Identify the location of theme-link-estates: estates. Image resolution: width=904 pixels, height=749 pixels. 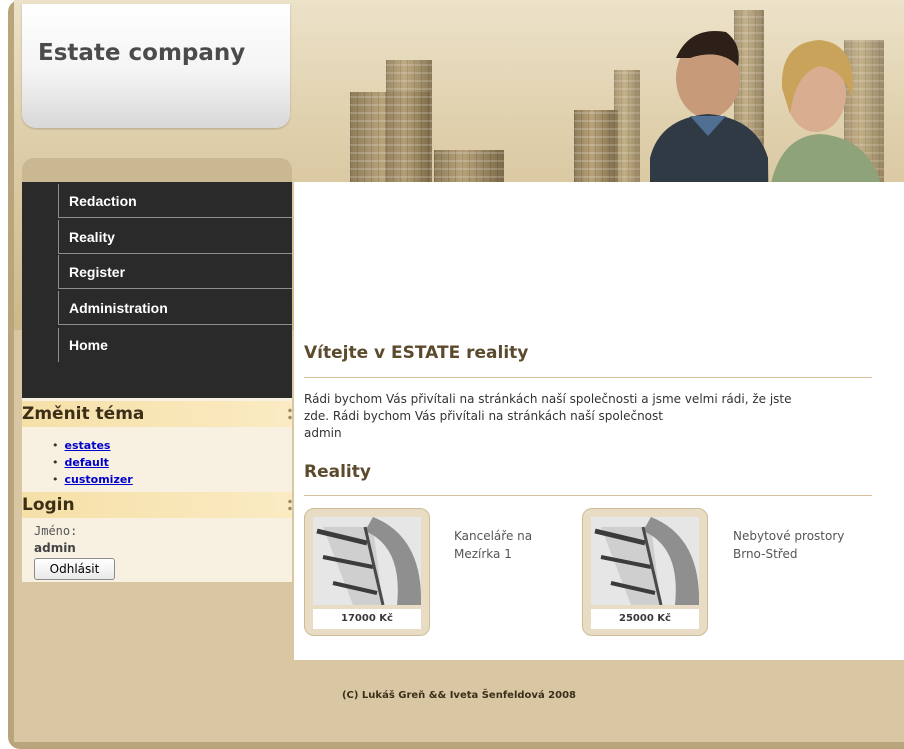
(88, 445).